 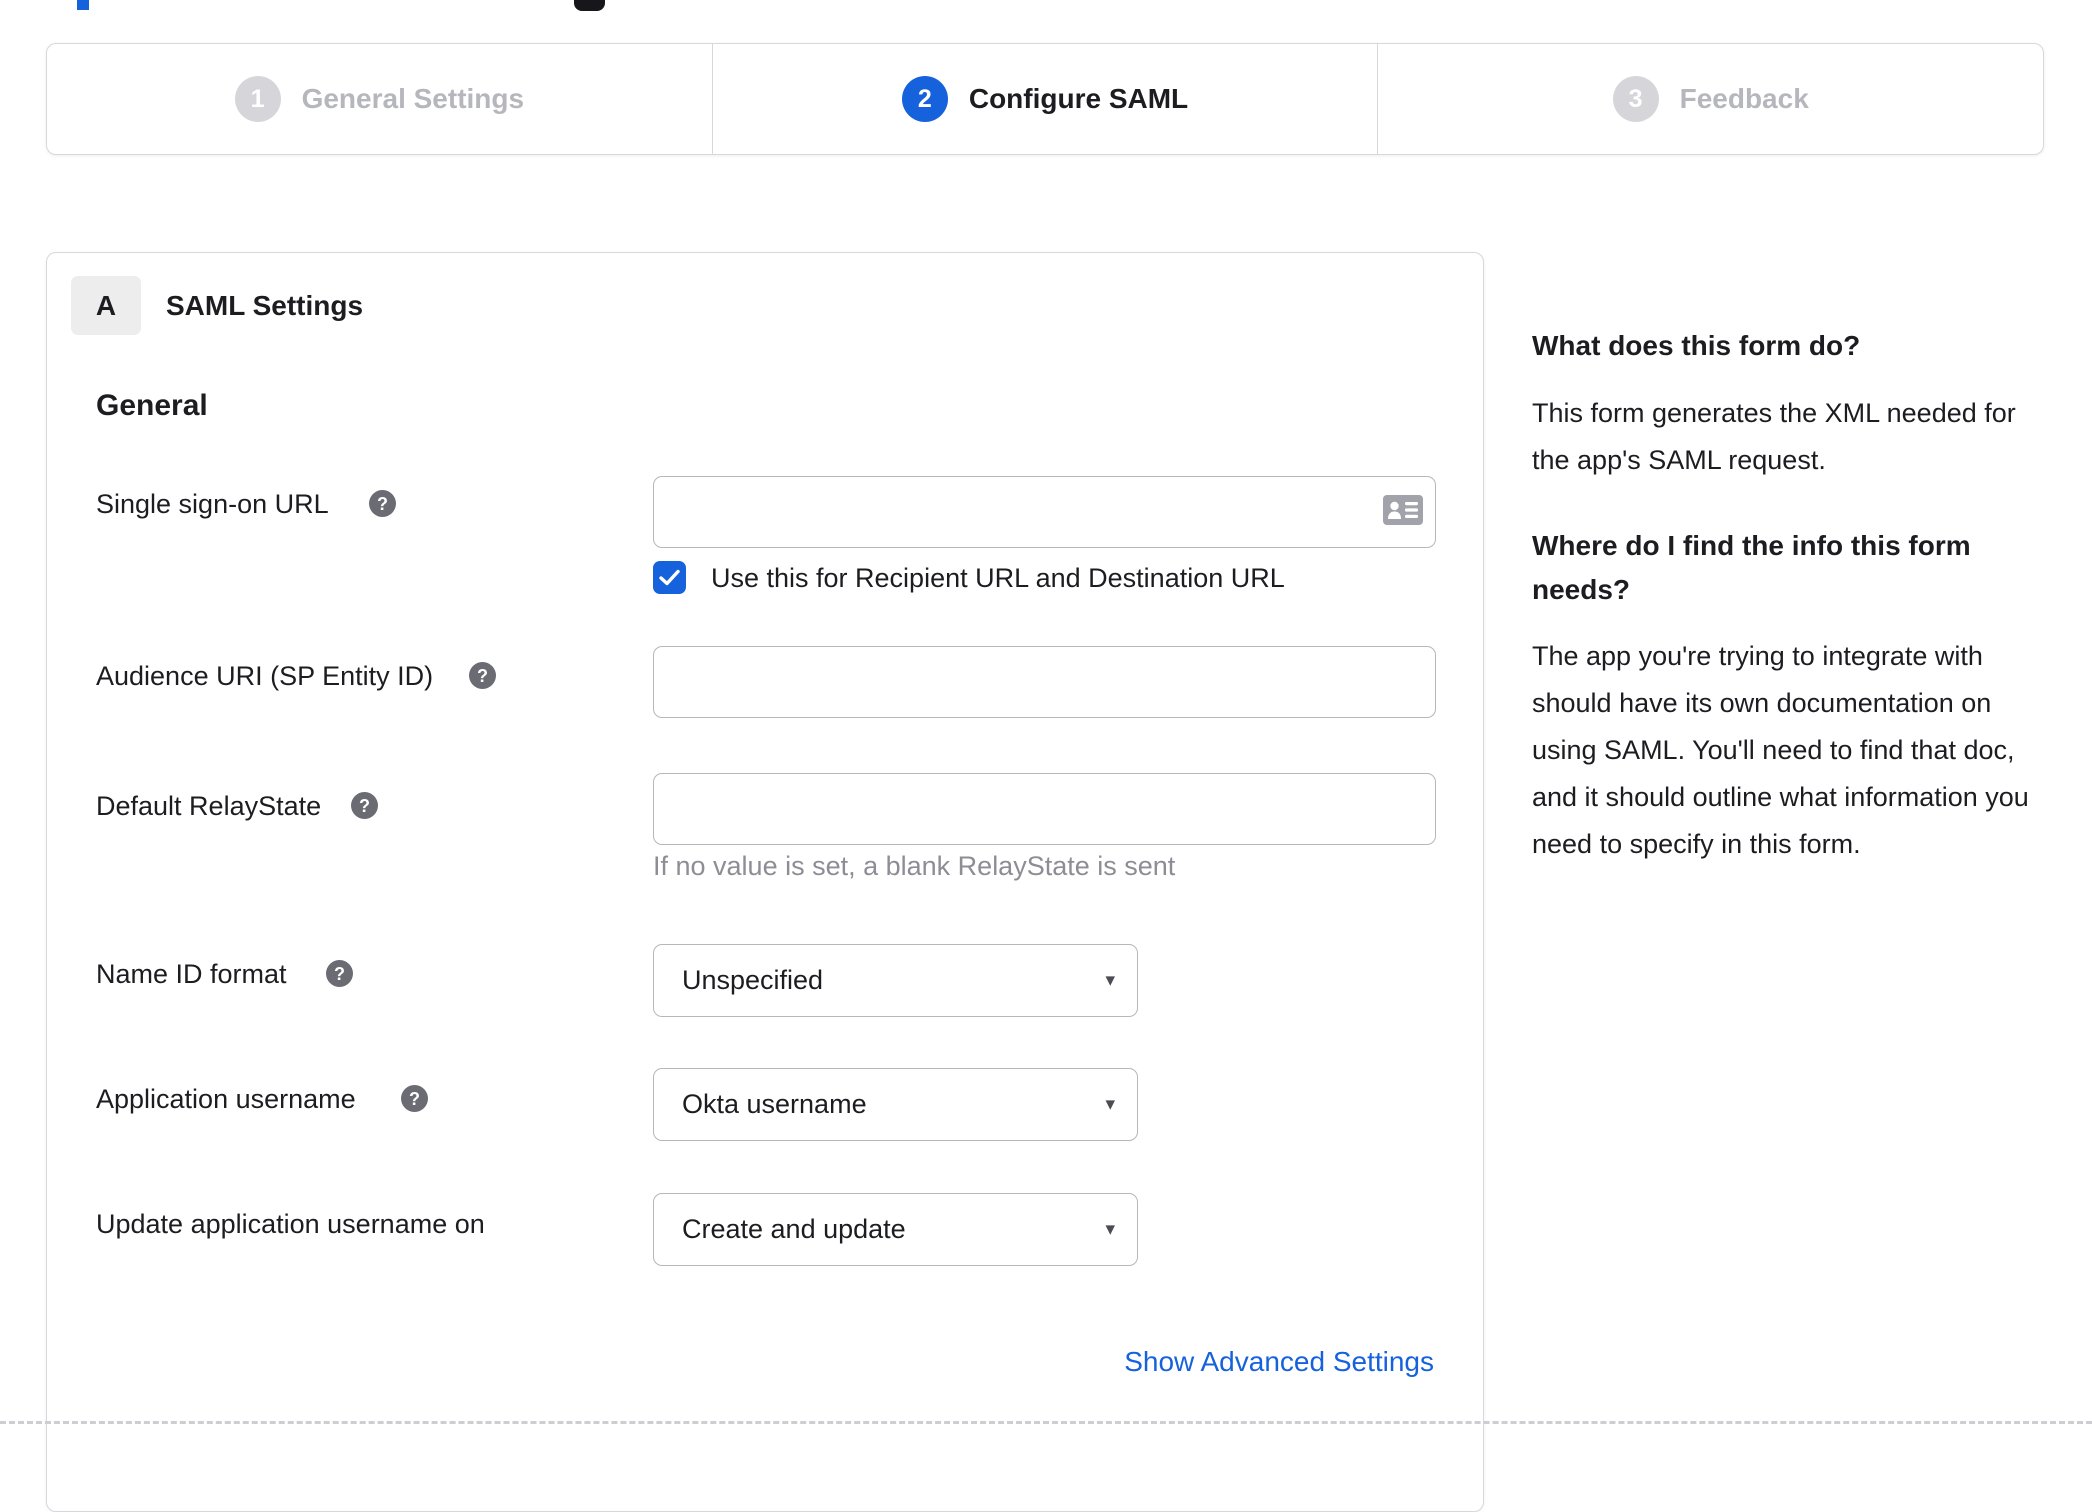 I want to click on step-2-number-badge: 2, so click(x=924, y=99).